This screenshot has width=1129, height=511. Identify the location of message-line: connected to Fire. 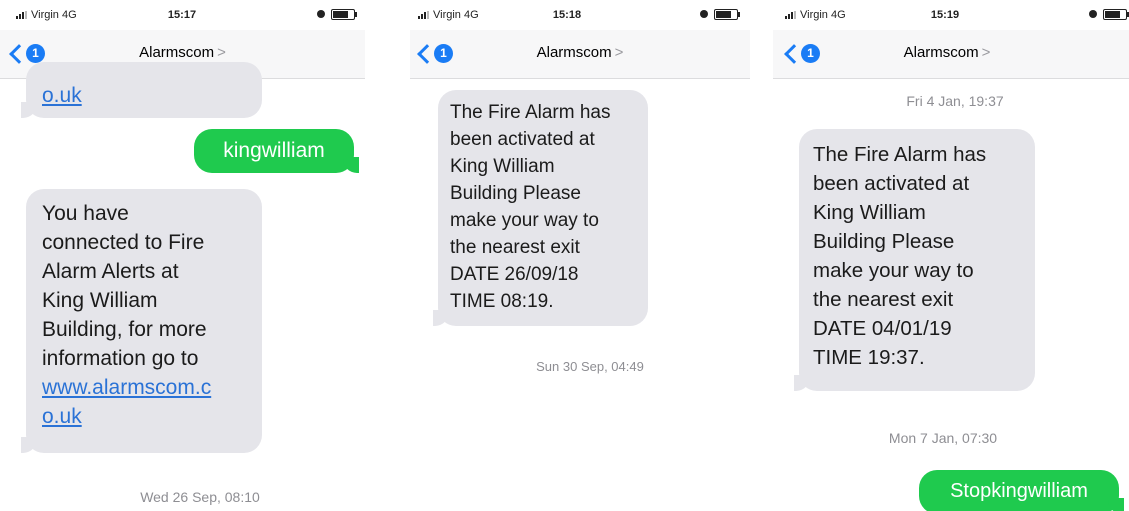
(123, 242).